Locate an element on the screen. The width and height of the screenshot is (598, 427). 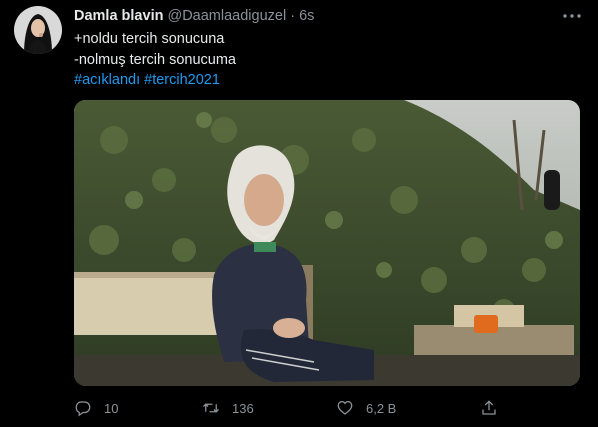
like-count: 6,2 B is located at coordinates (381, 408).